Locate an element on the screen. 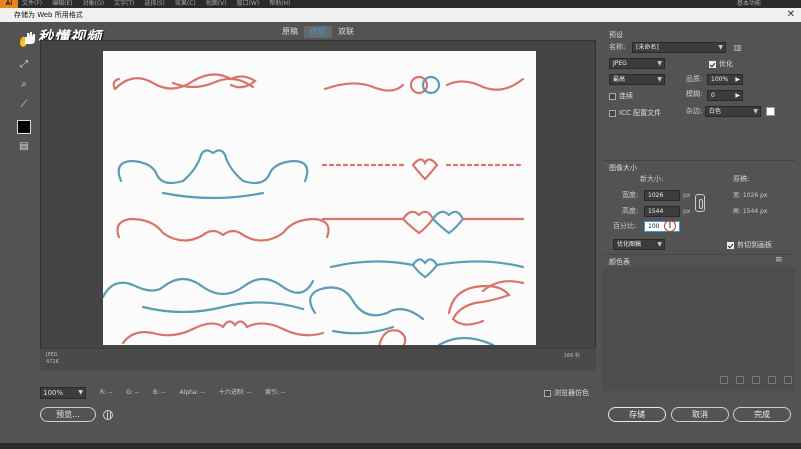  done-button: 完成 is located at coordinates (762, 414).